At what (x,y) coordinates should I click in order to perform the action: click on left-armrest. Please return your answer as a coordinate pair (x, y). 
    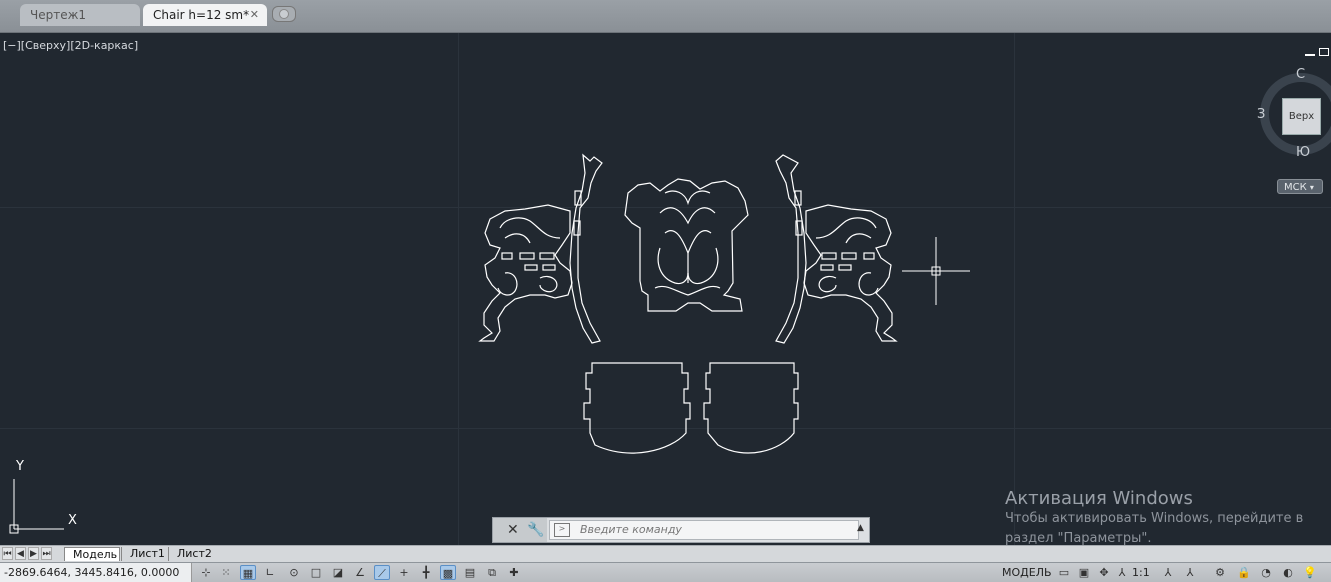
    Looking at the image, I should click on (525, 273).